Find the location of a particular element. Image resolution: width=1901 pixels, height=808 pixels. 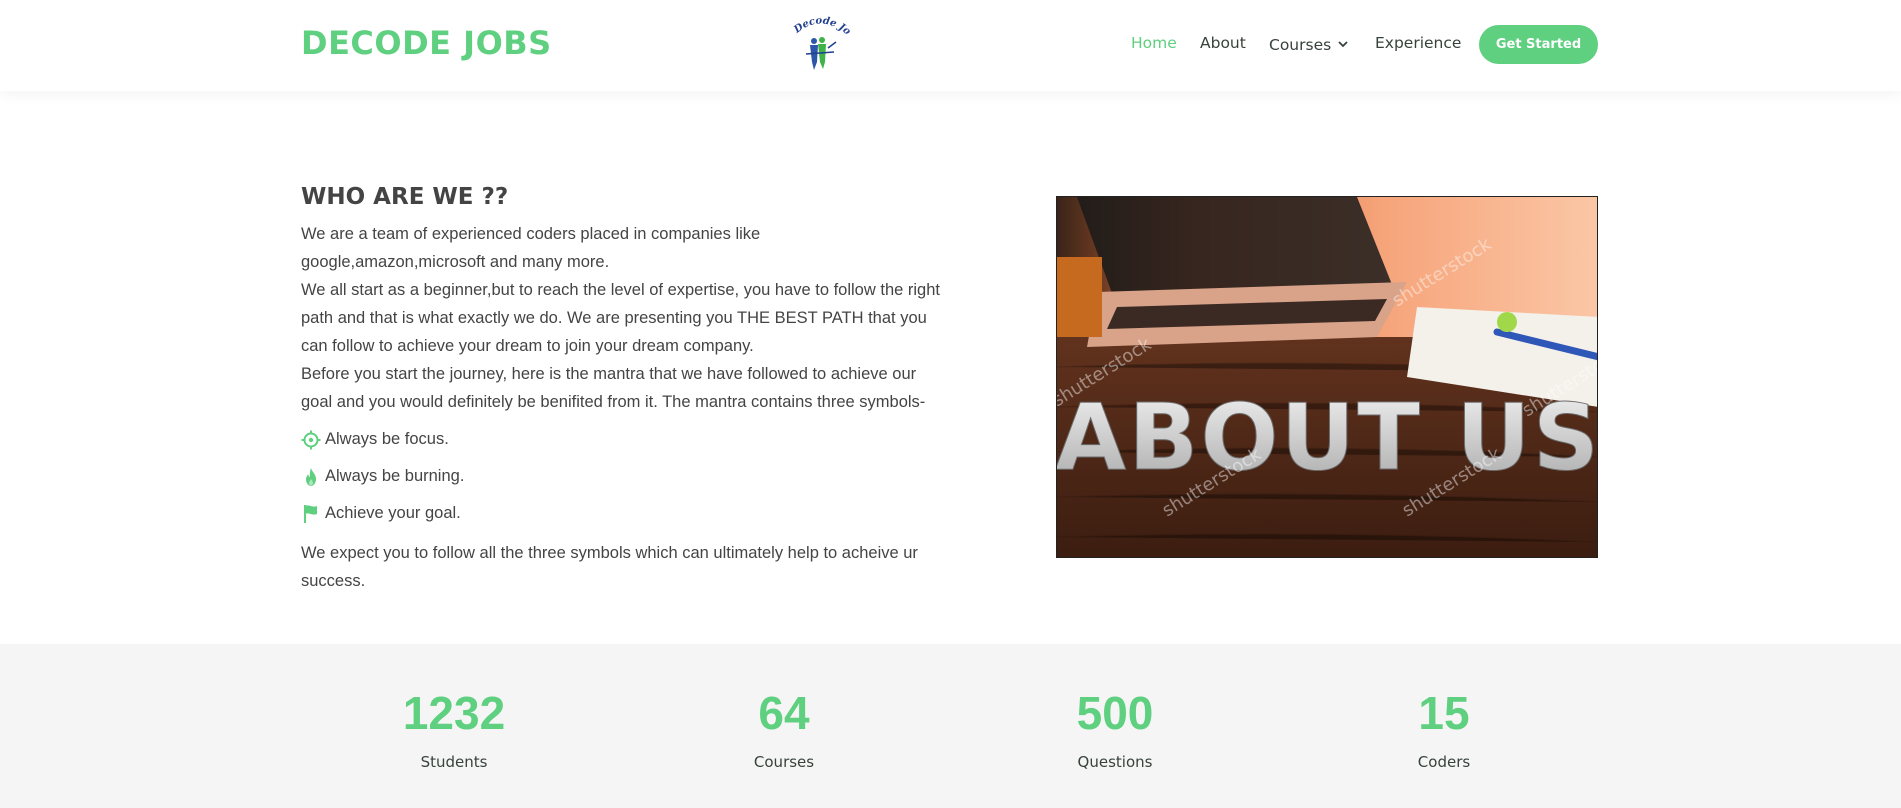

brand-logo-text: DECODE JOBS is located at coordinates (426, 43).